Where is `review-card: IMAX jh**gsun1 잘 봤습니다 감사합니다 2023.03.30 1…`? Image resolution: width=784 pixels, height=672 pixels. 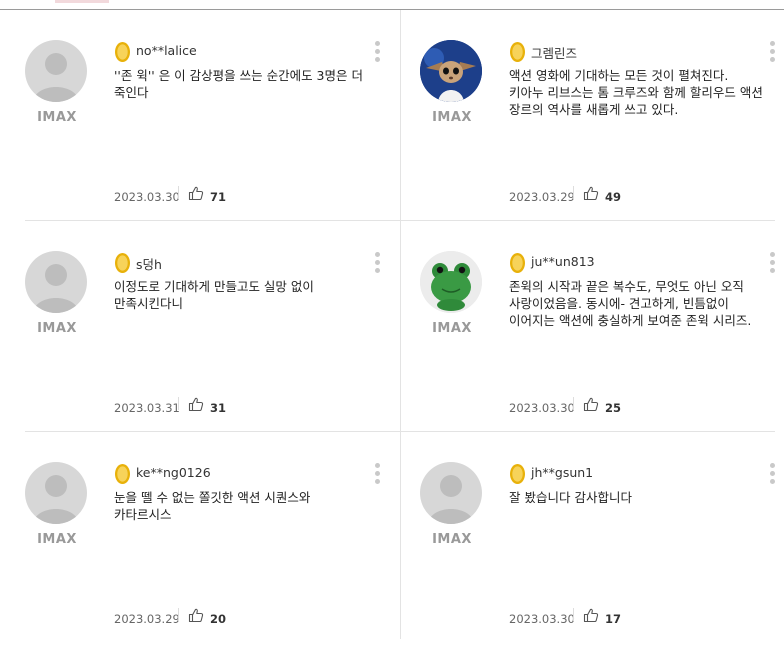
review-card: IMAX jh**gsun1 잘 봤습니다 감사합니다 2023.03.30 1… is located at coordinates (602, 567).